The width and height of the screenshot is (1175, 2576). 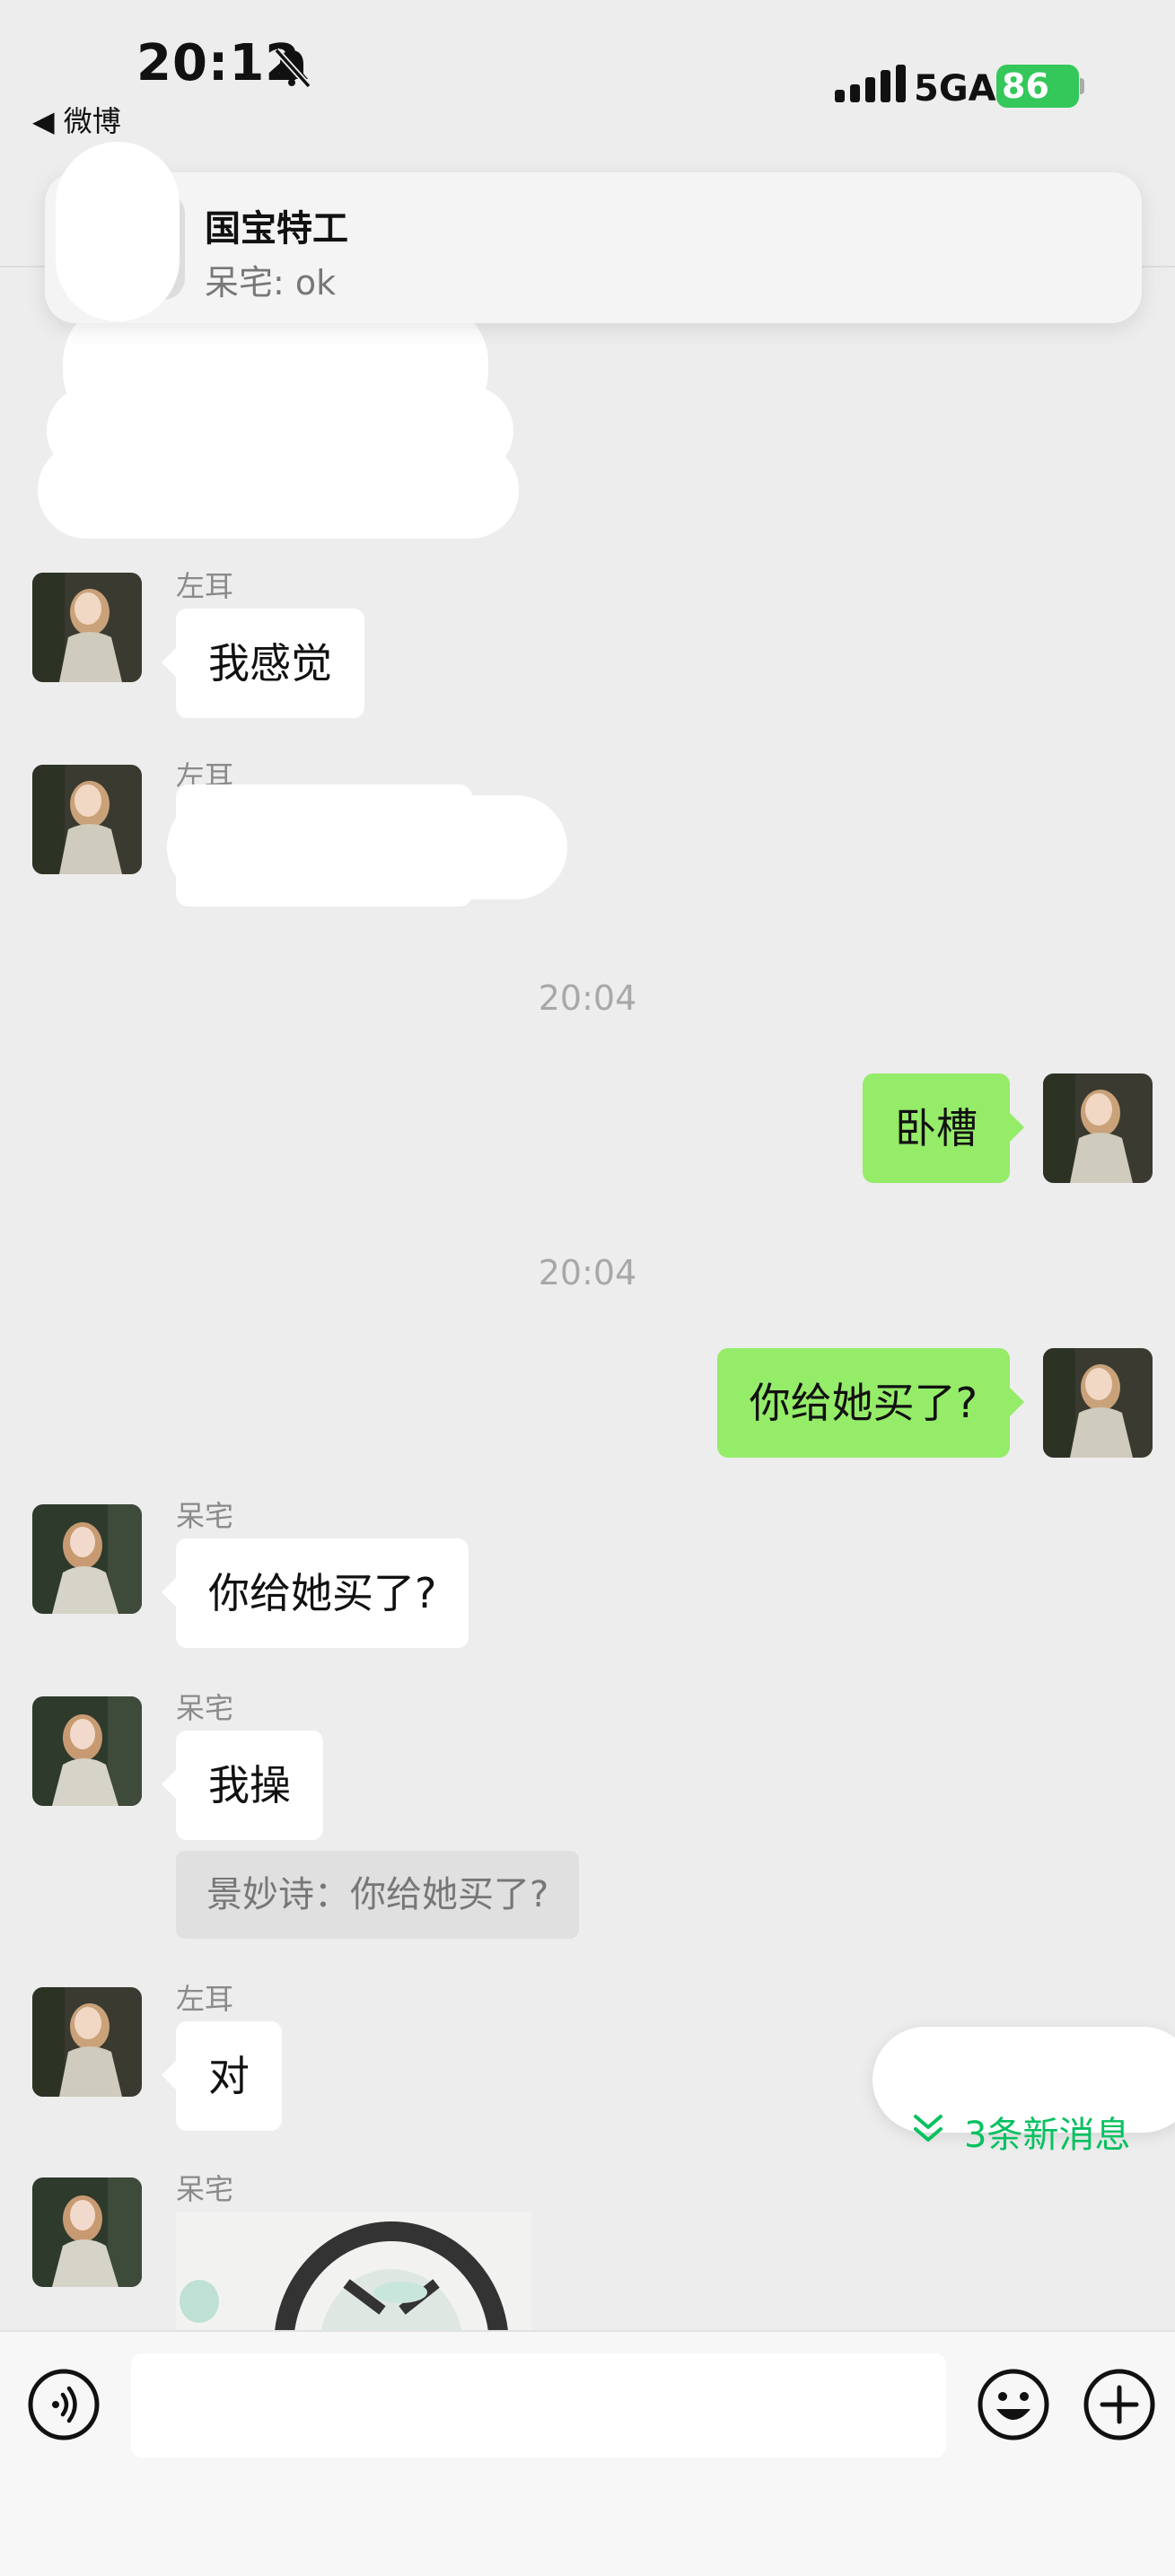 I want to click on message-input, so click(x=538, y=2405).